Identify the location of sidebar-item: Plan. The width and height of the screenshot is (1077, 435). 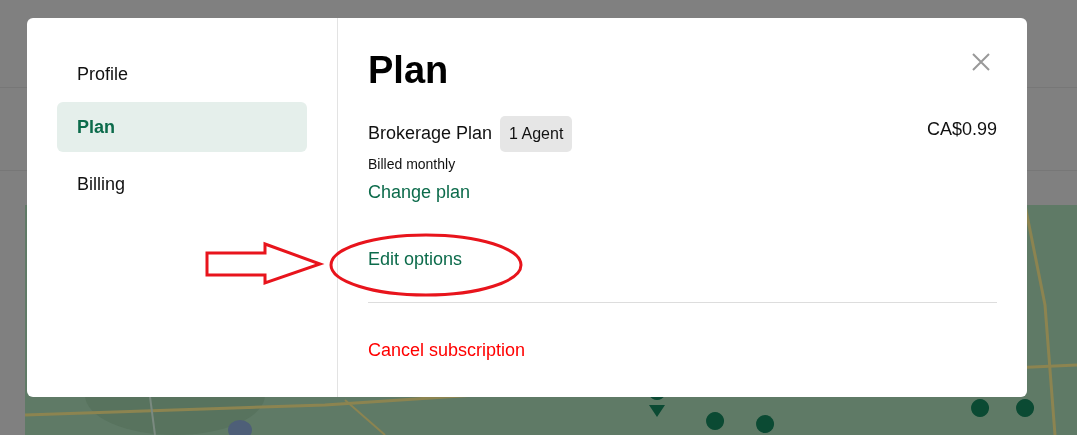
(182, 127).